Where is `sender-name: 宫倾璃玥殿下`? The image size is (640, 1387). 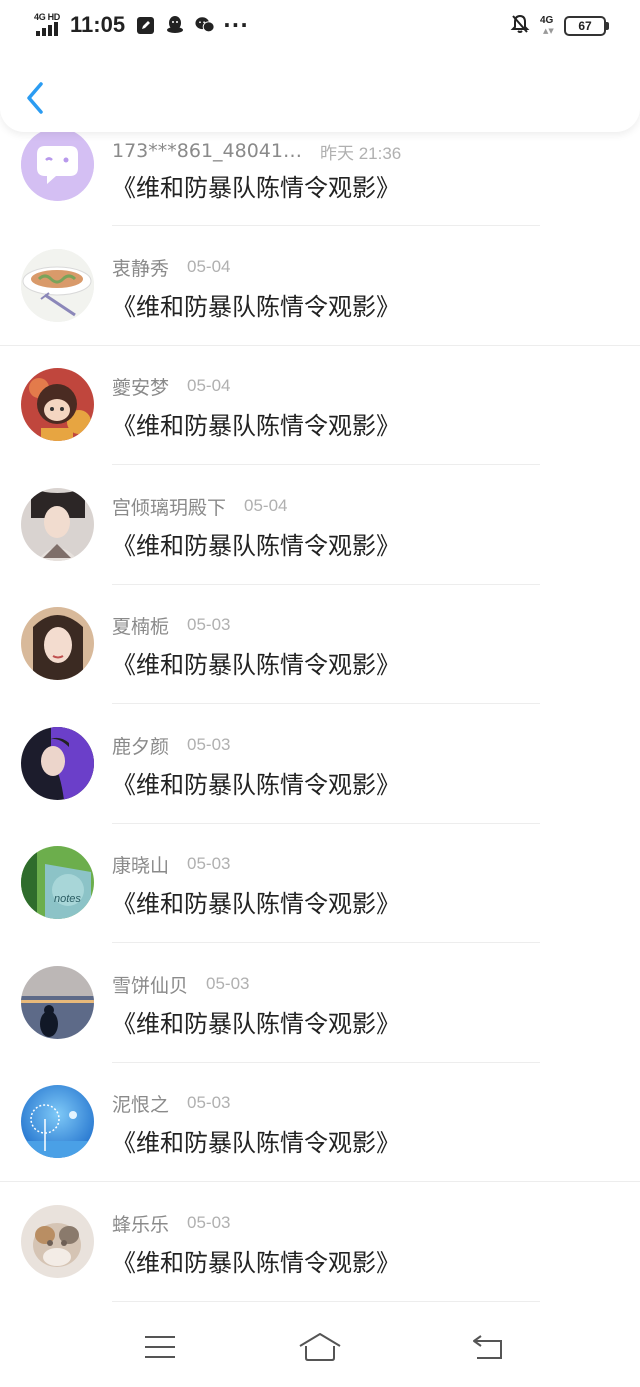
sender-name: 宫倾璃玥殿下 is located at coordinates (169, 507).